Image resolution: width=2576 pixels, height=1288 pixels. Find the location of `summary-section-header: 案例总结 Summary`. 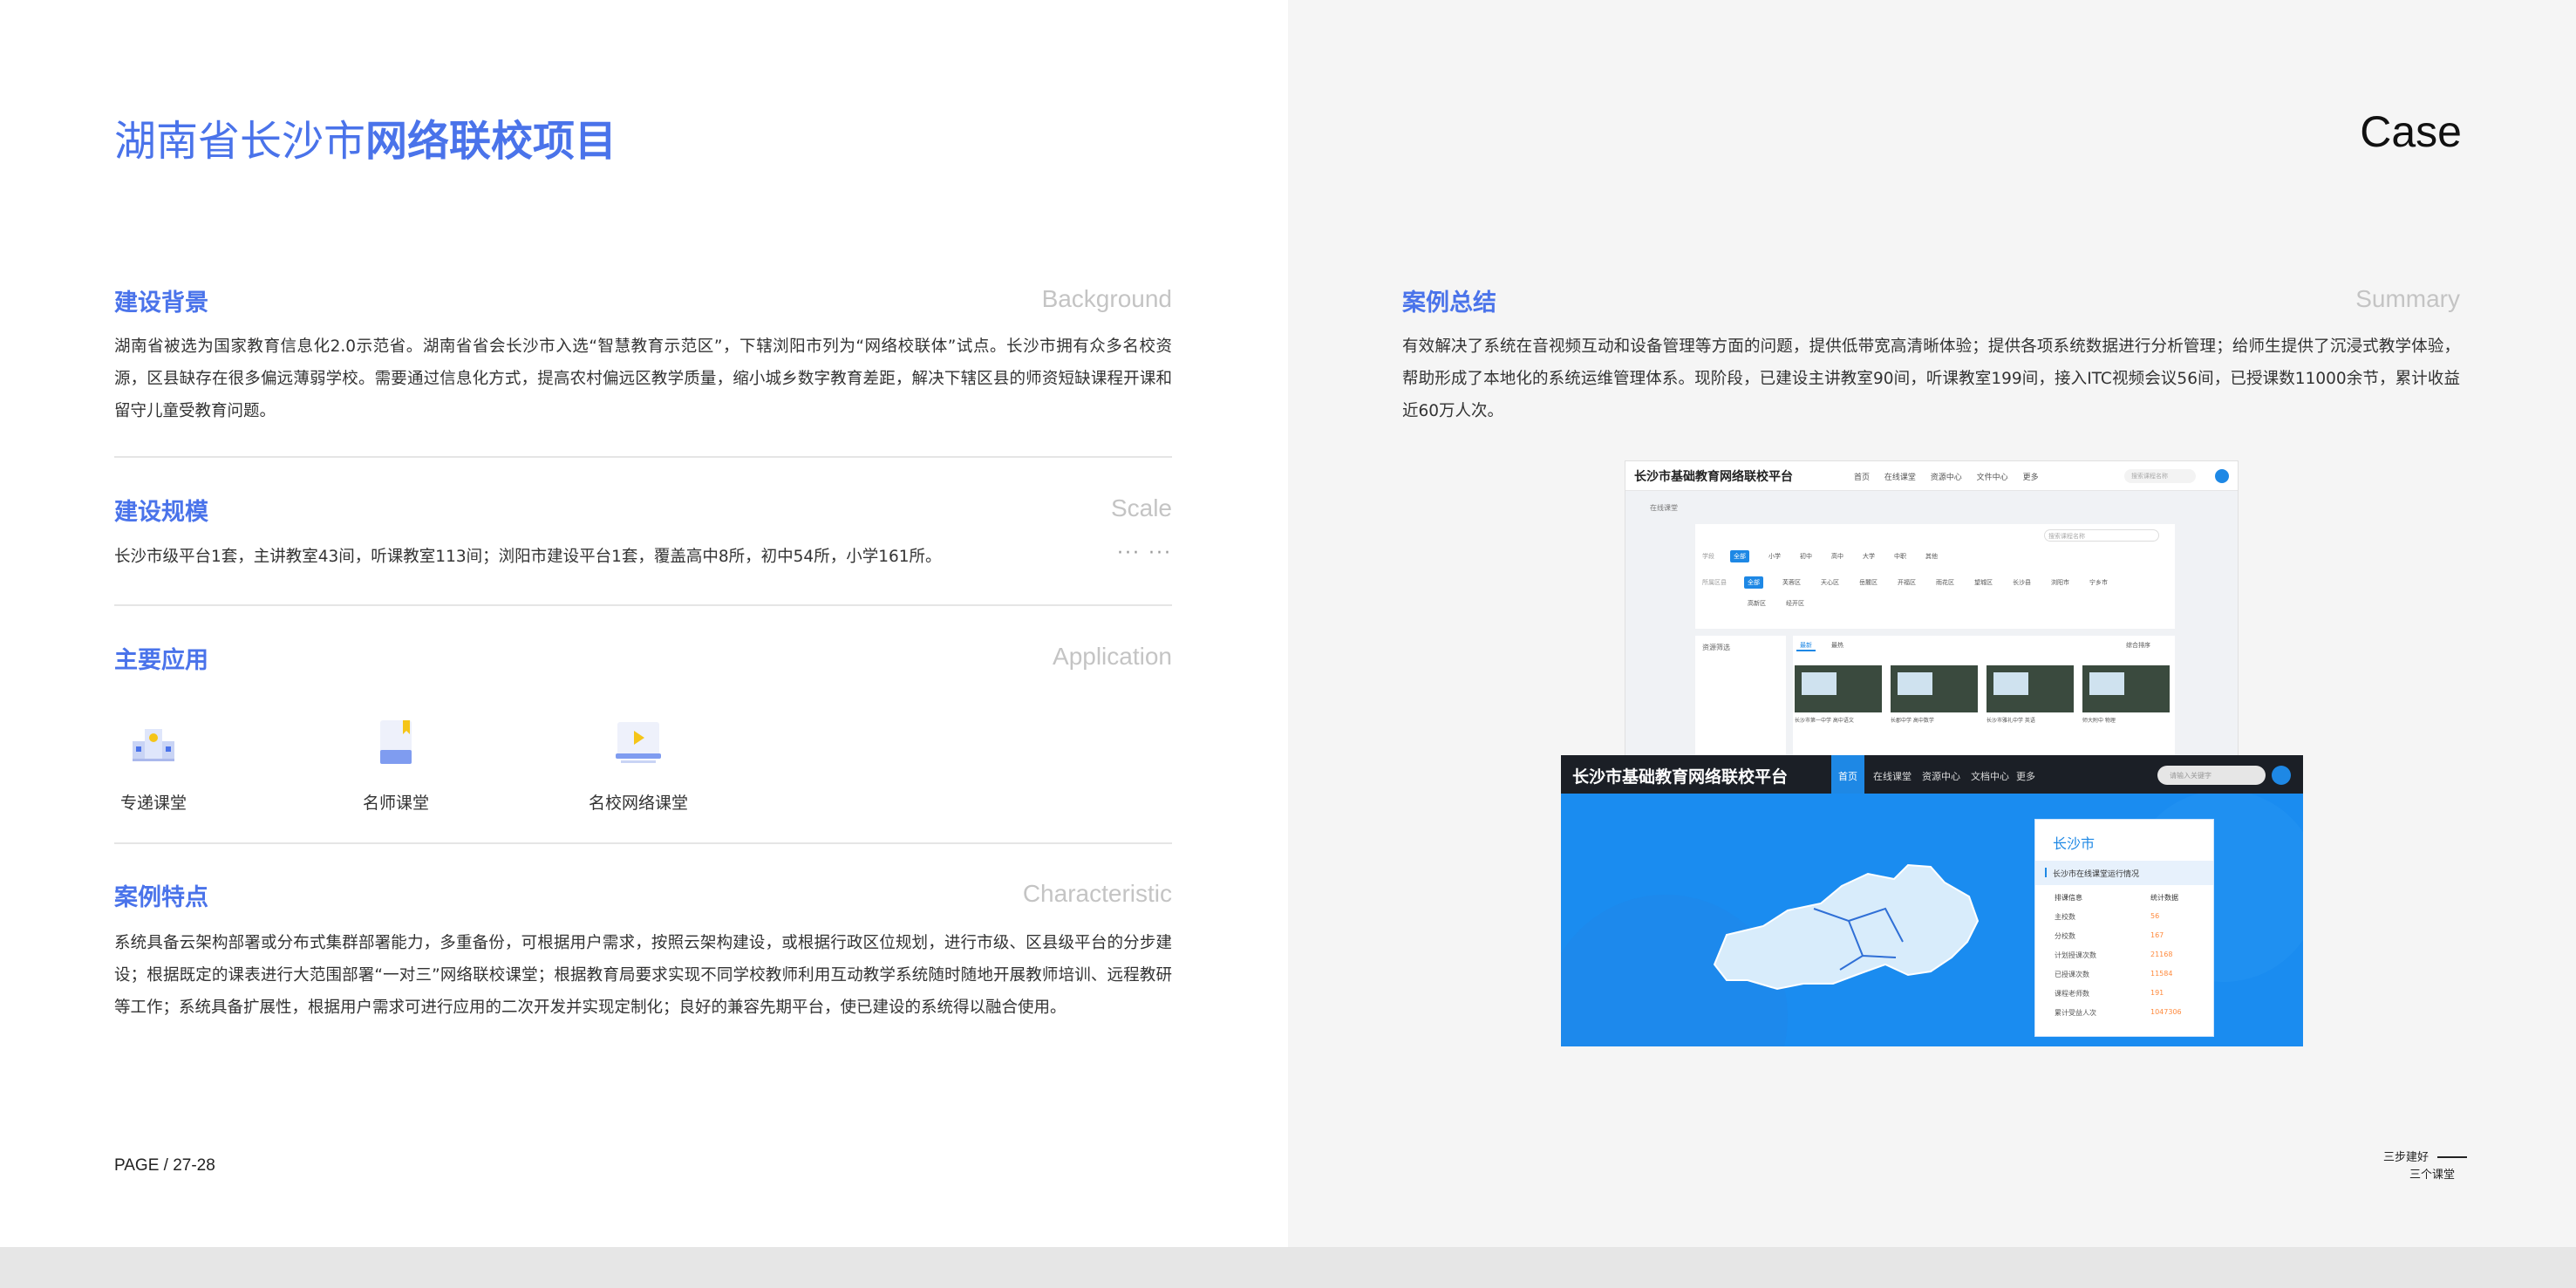

summary-section-header: 案例总结 Summary is located at coordinates (1931, 300).